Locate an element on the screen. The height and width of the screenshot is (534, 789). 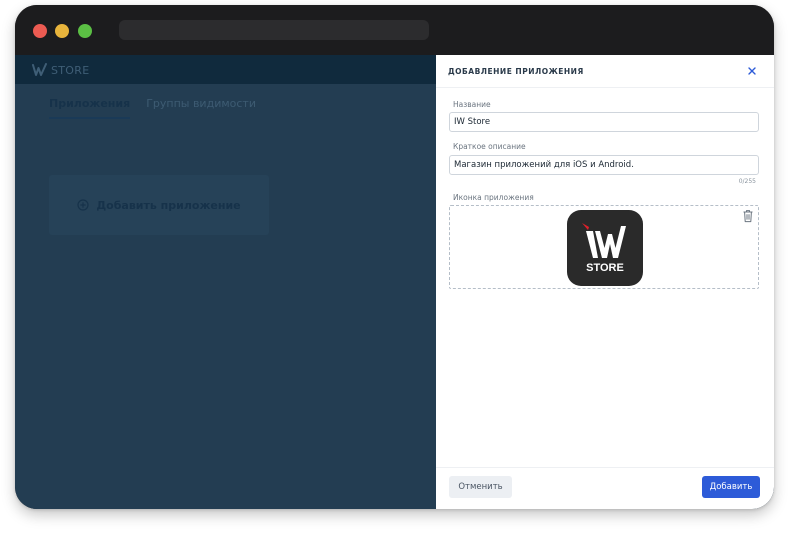
name-label: Название is located at coordinates (472, 104).